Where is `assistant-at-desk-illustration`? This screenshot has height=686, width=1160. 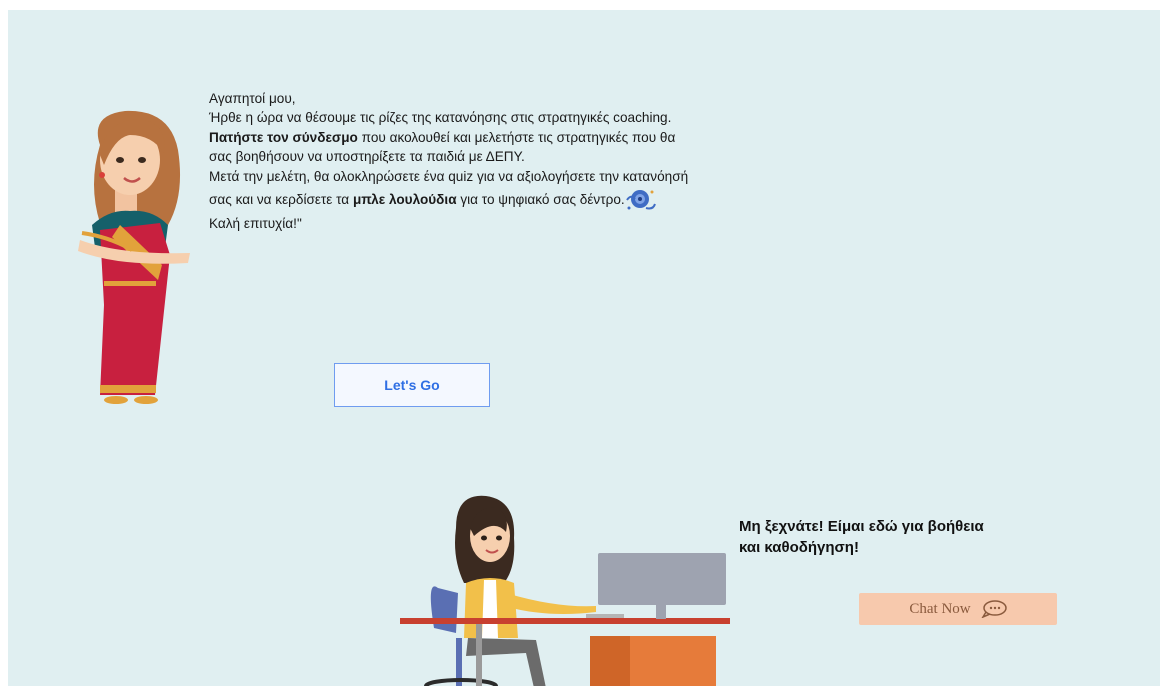 assistant-at-desk-illustration is located at coordinates (565, 590).